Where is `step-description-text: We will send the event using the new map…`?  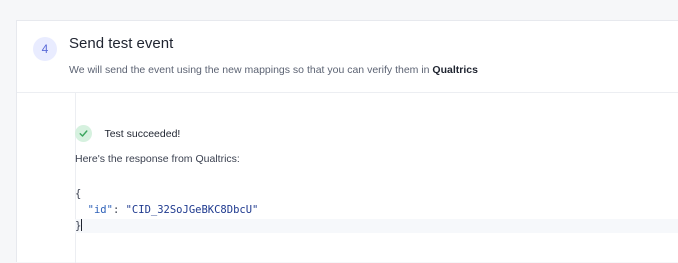 step-description-text: We will send the event using the new map… is located at coordinates (251, 70).